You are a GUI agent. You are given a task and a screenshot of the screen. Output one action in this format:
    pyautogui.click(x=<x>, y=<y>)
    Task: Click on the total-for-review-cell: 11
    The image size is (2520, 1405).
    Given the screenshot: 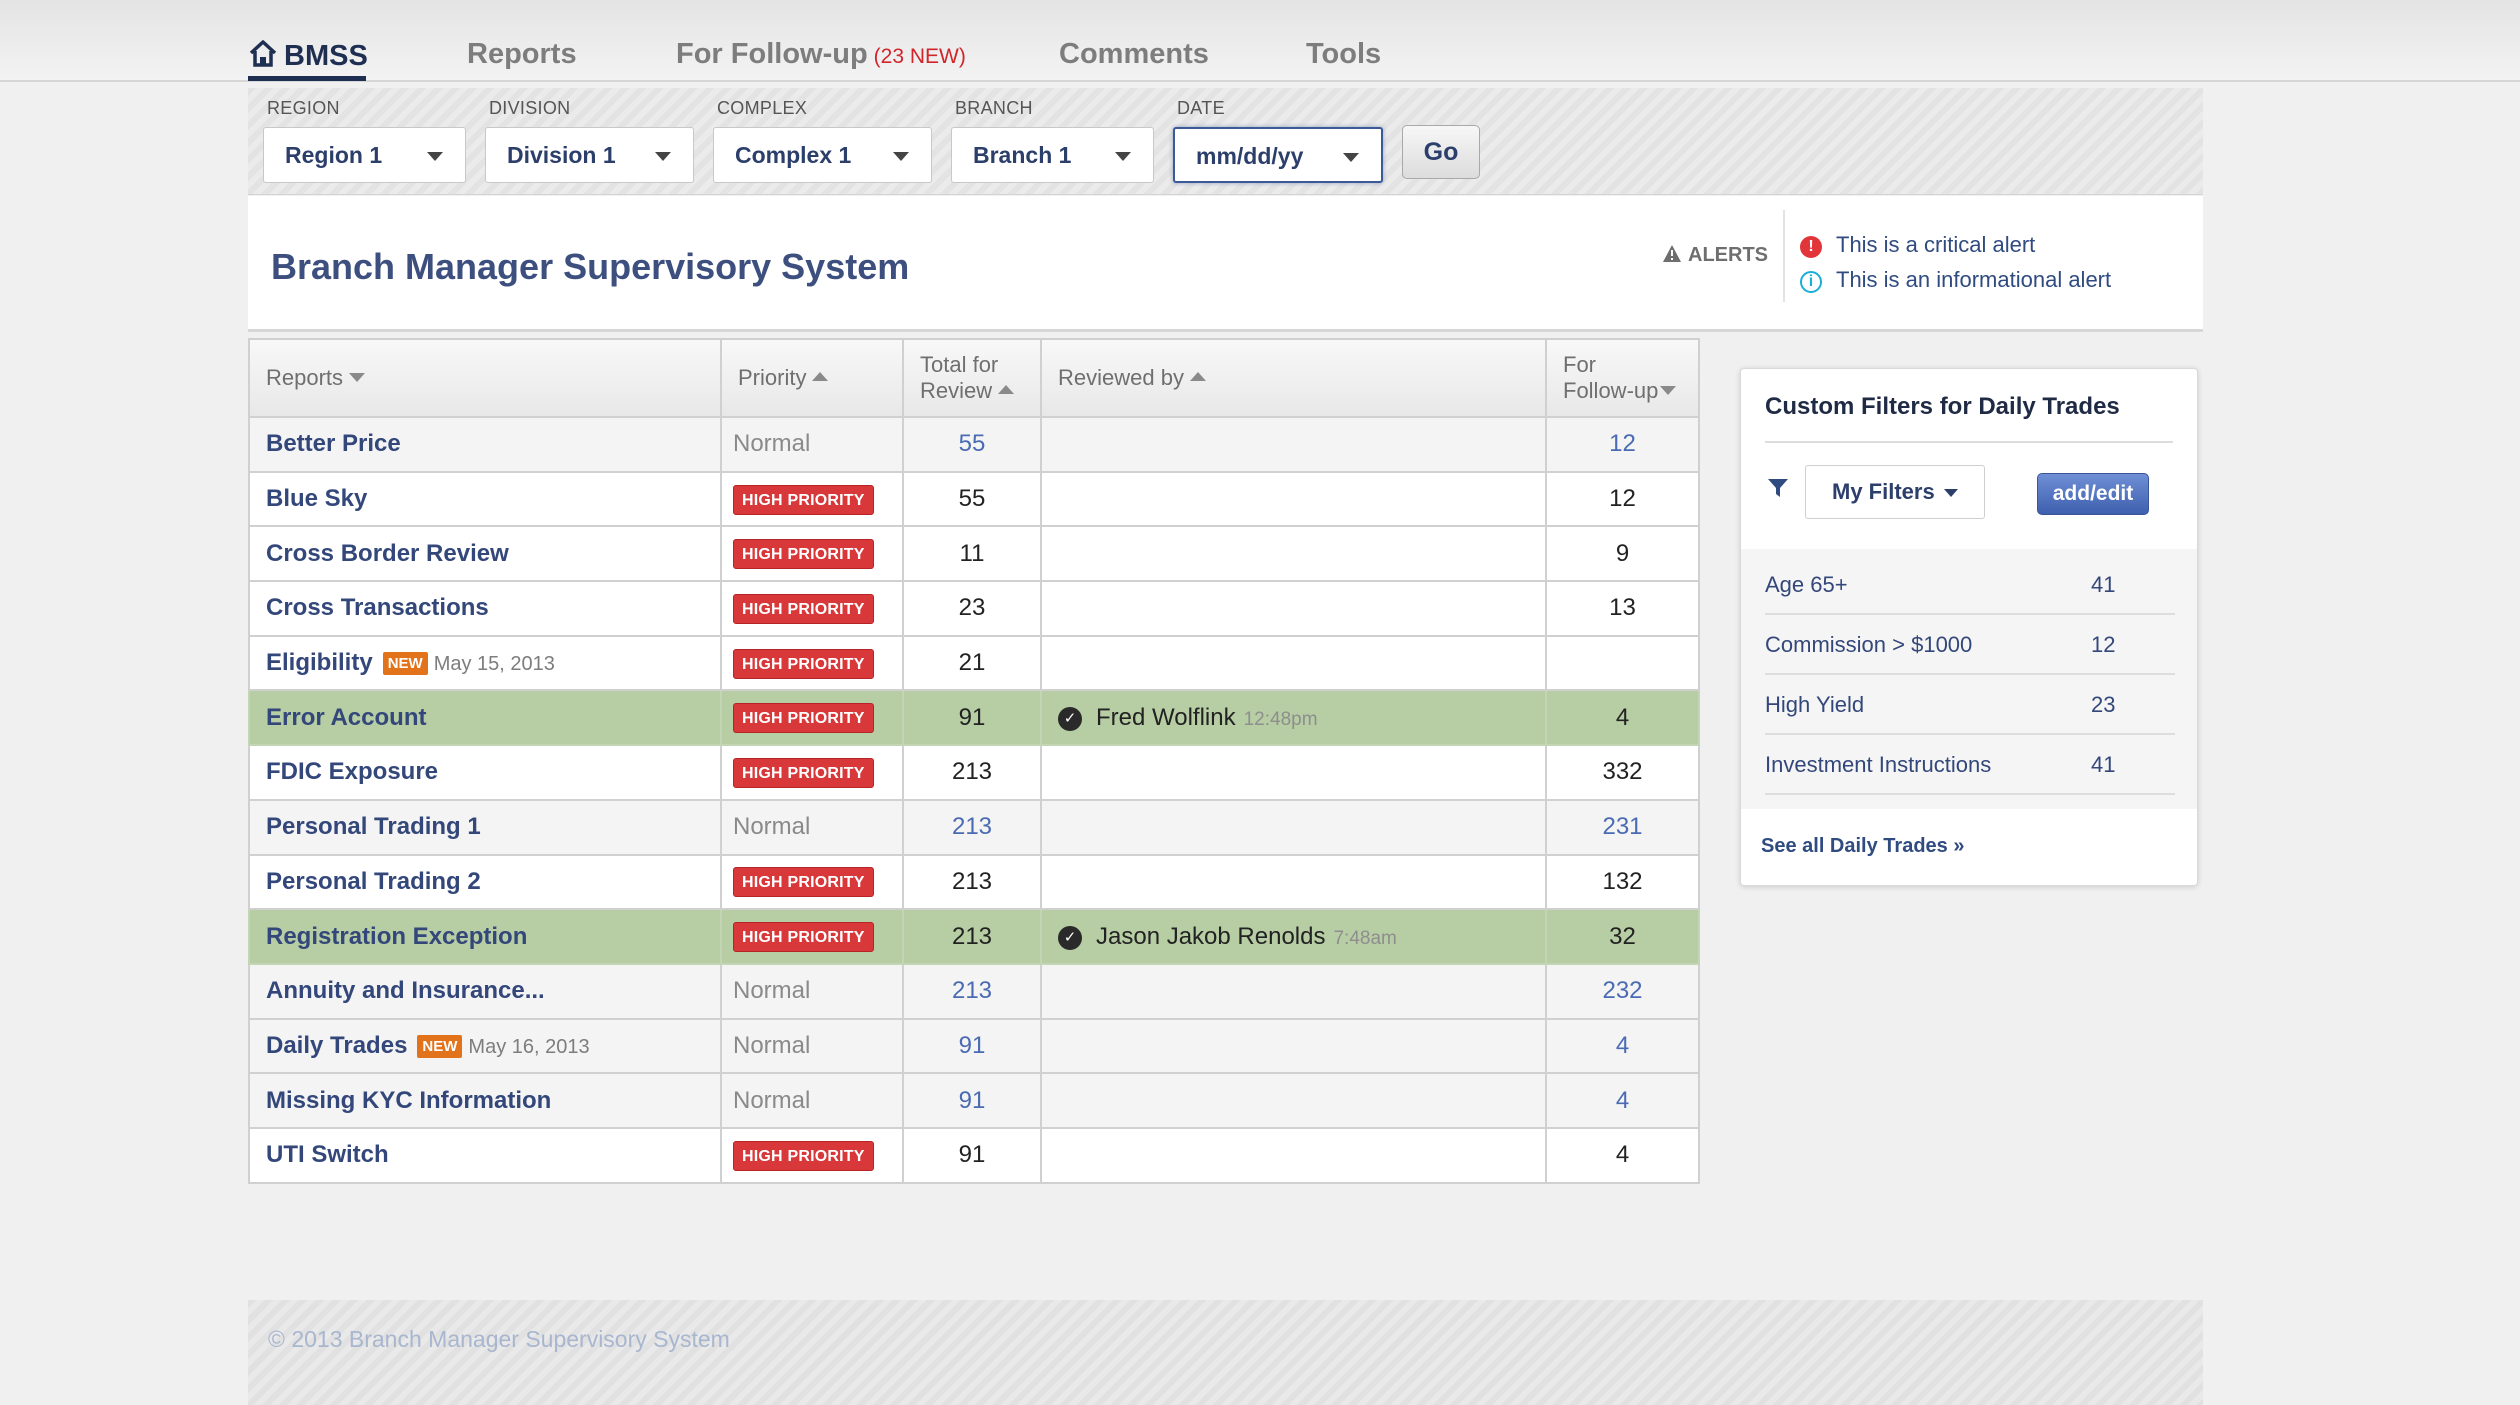 What is the action you would take?
    pyautogui.click(x=972, y=554)
    